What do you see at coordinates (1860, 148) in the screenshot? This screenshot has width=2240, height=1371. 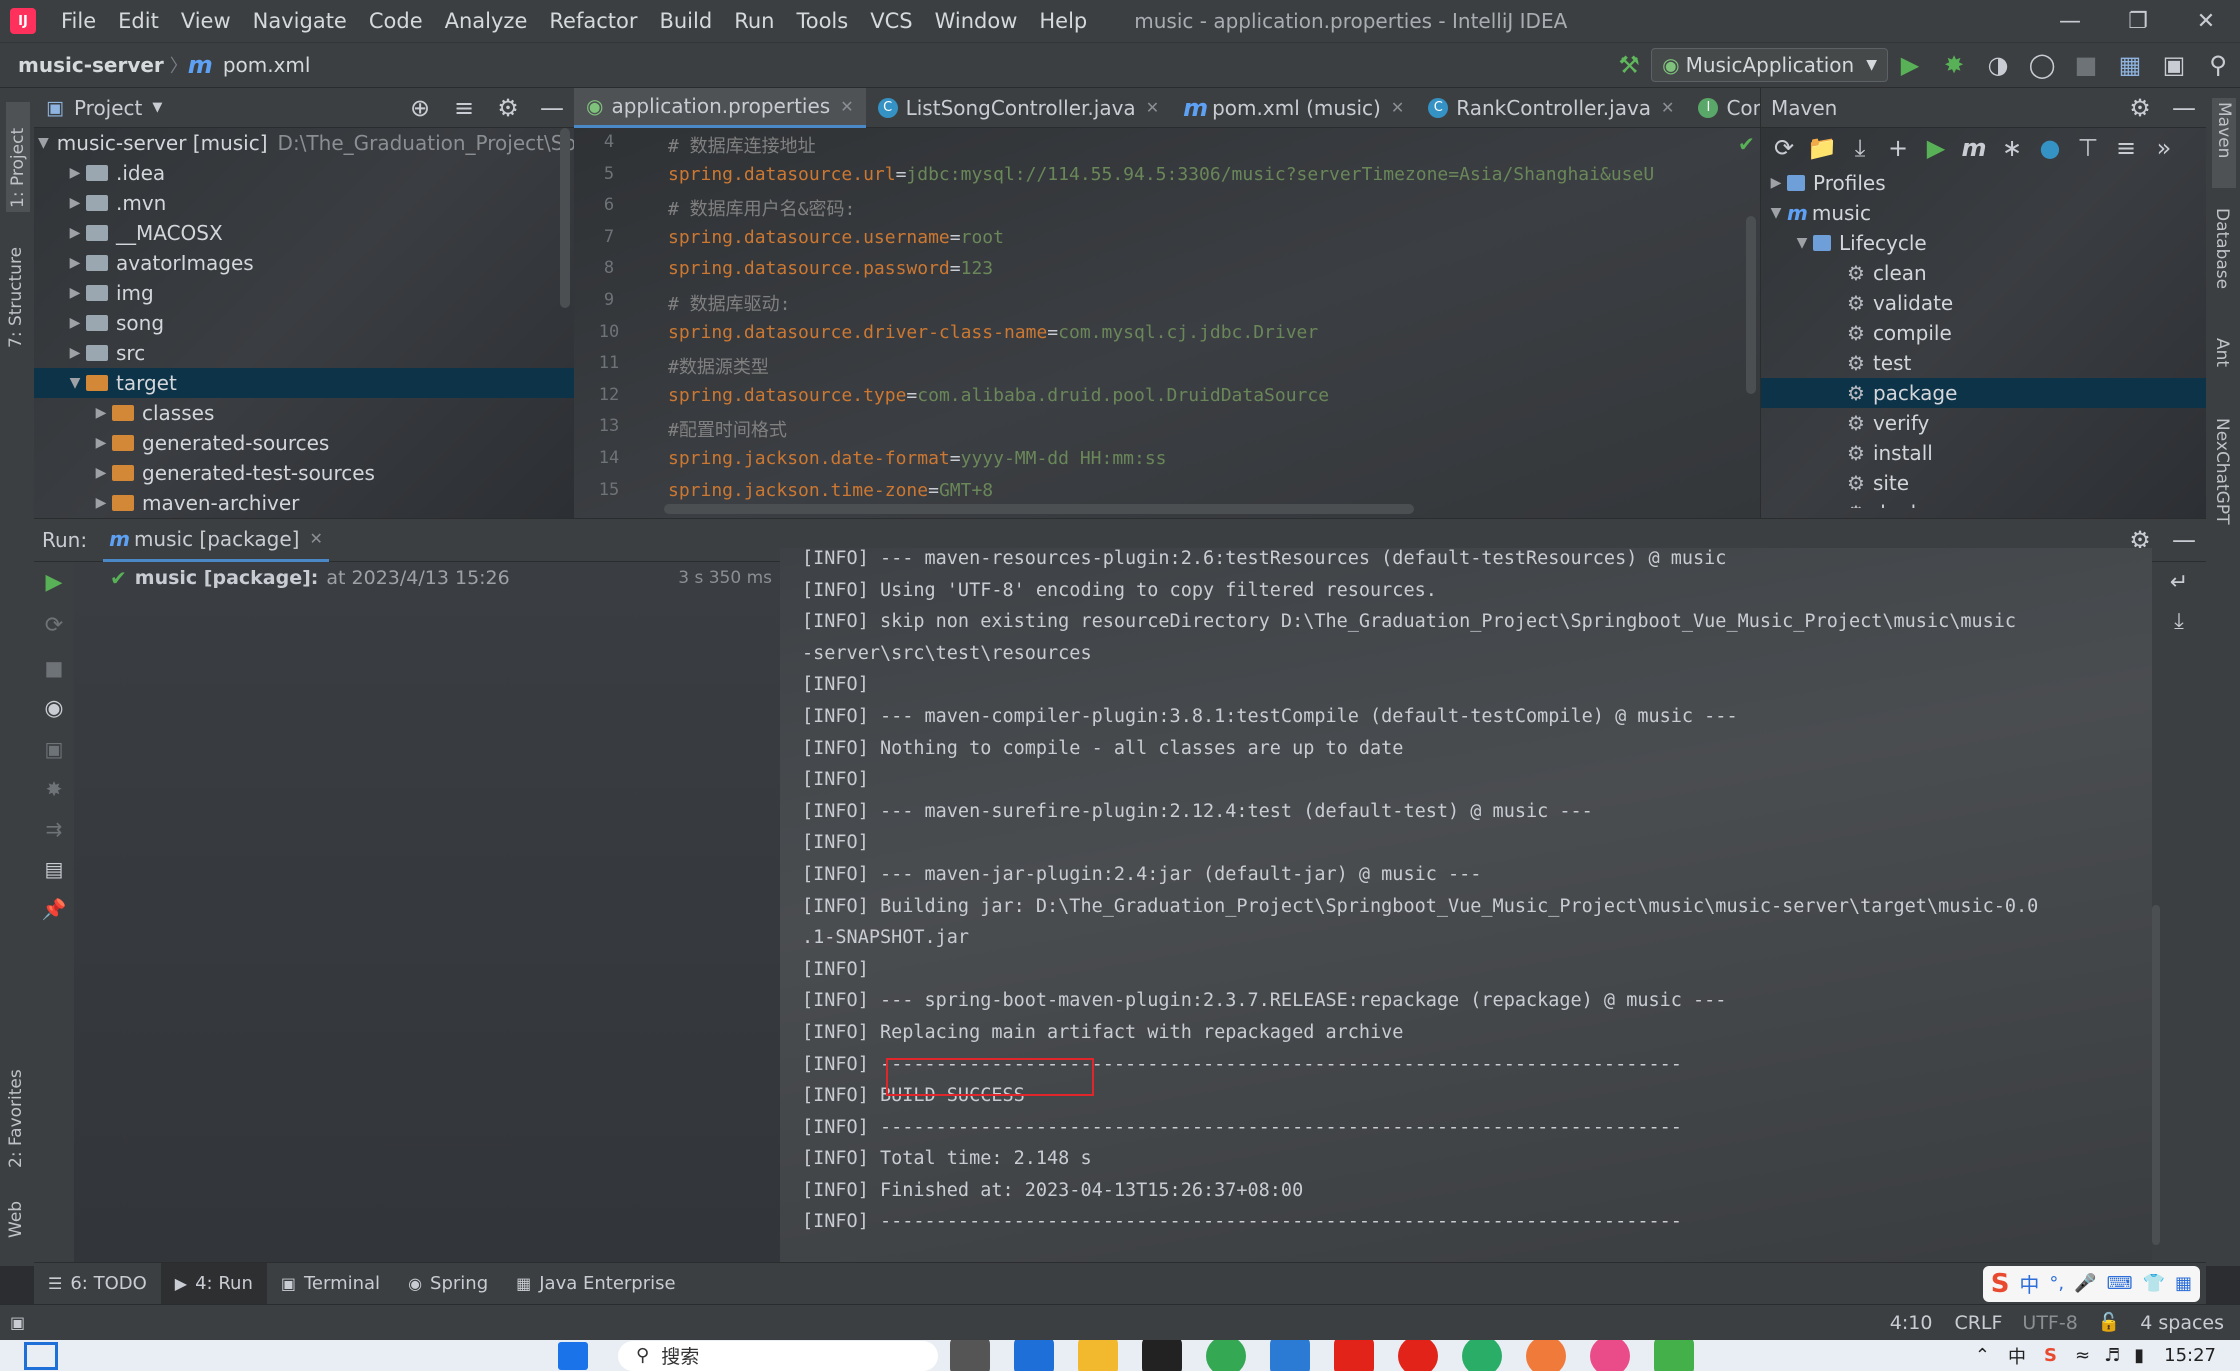 I see `download-icon: ⤓` at bounding box center [1860, 148].